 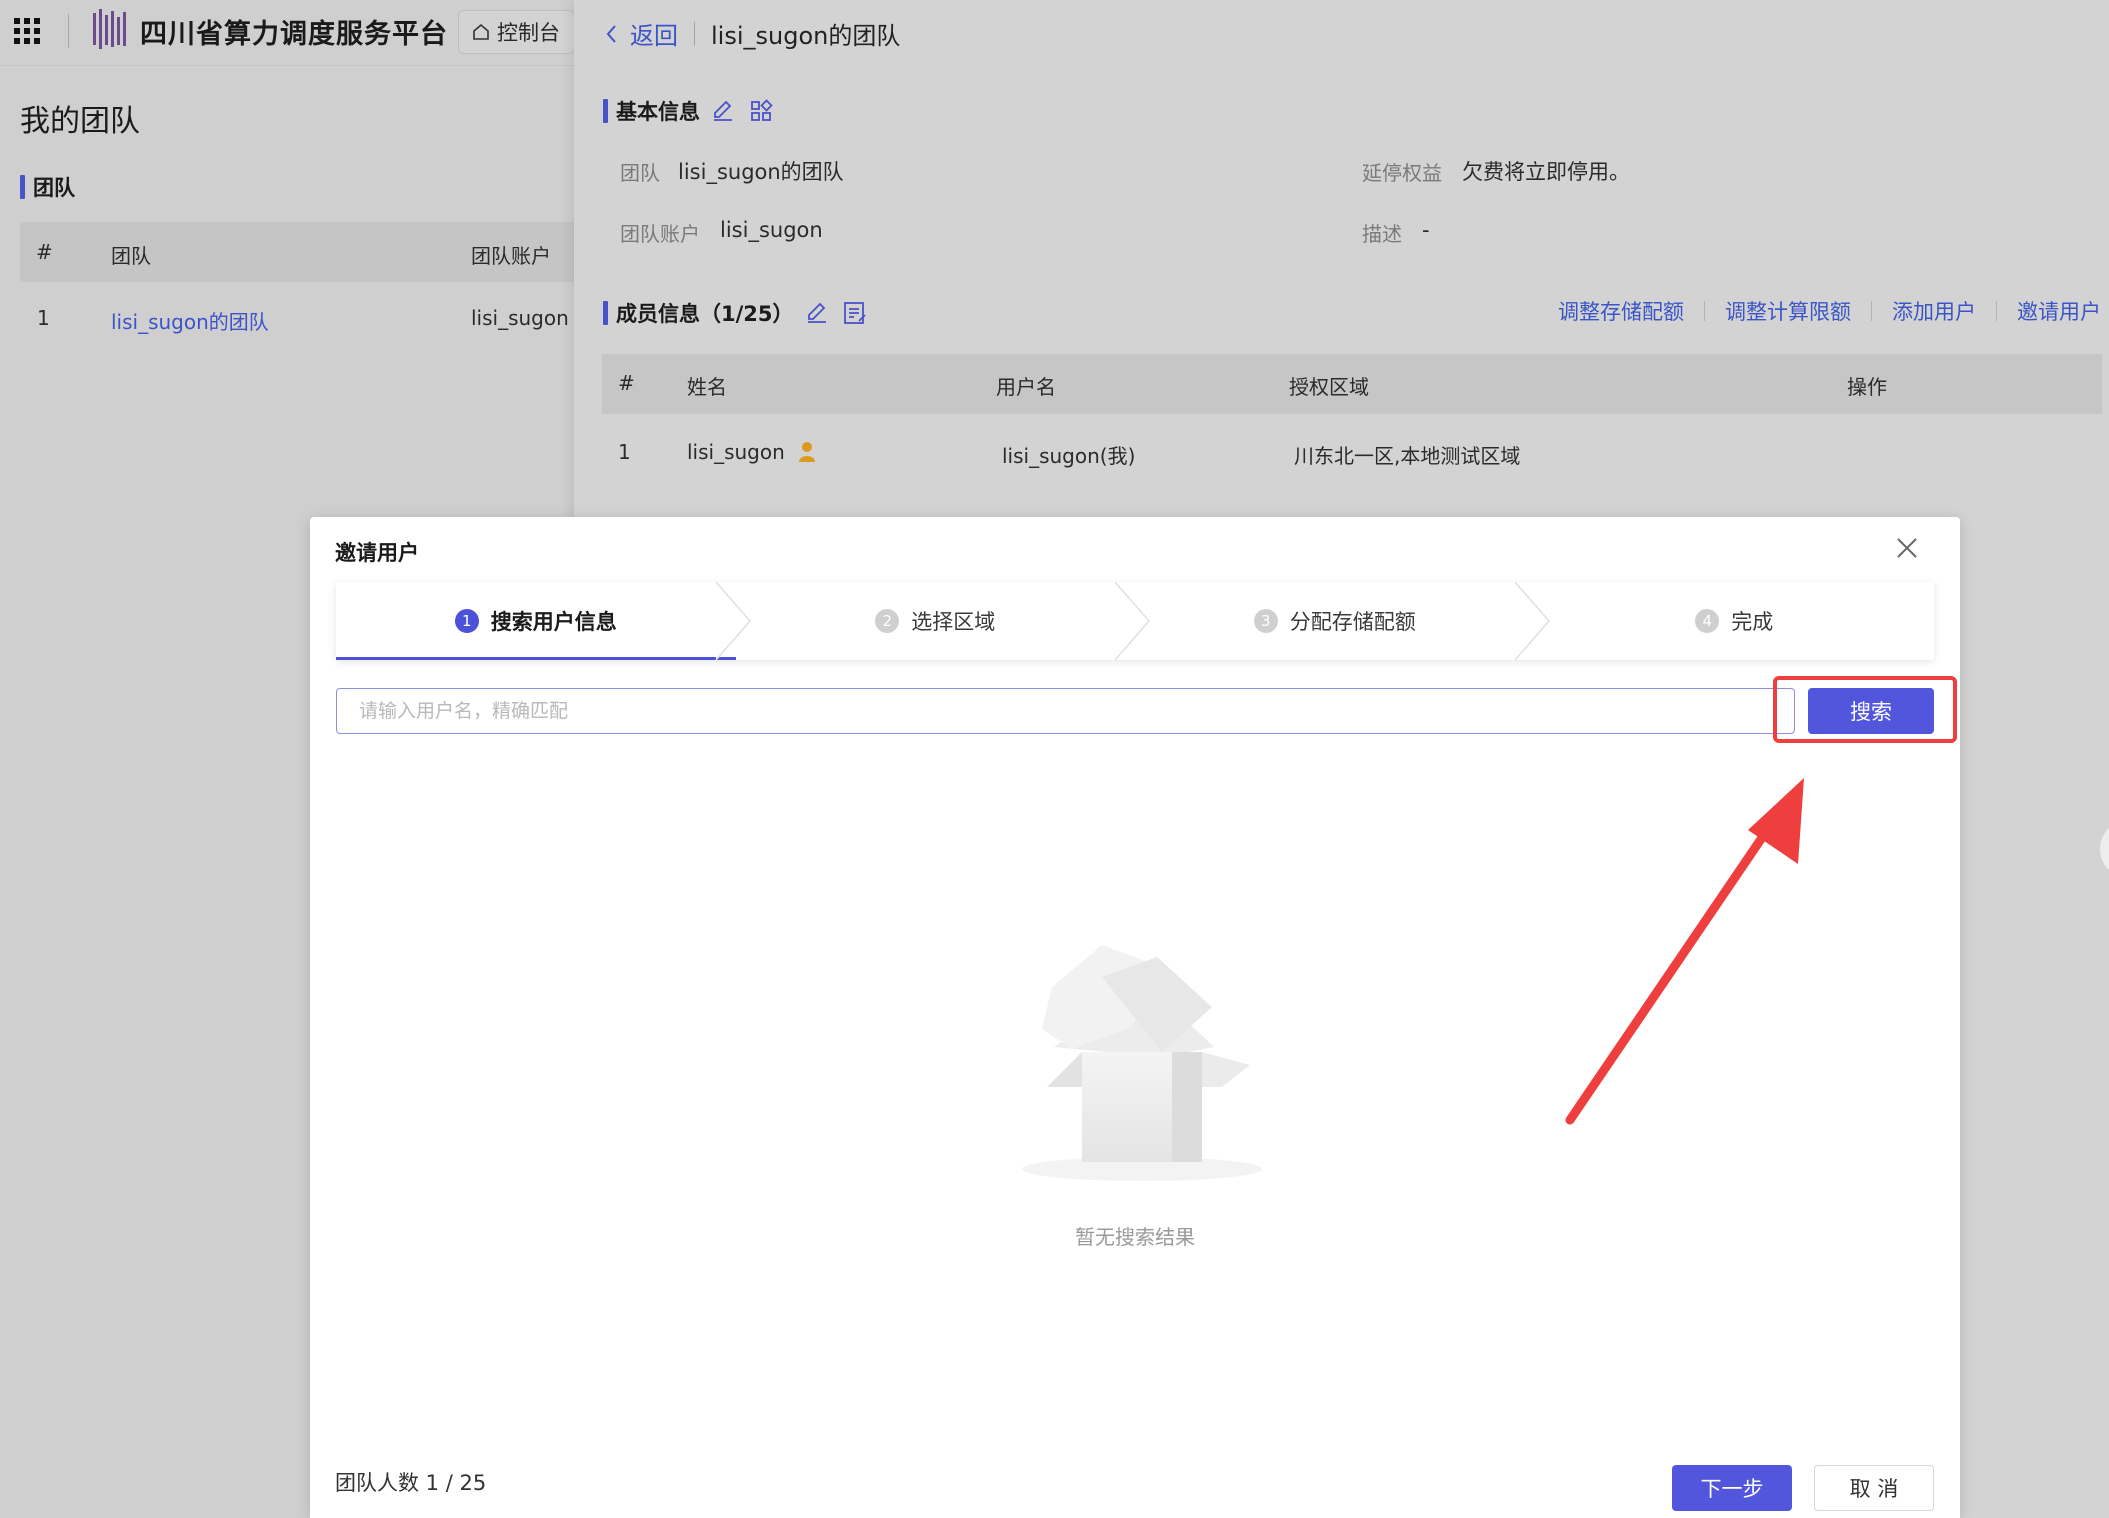 I want to click on team-section-header: 团队, so click(x=47, y=187).